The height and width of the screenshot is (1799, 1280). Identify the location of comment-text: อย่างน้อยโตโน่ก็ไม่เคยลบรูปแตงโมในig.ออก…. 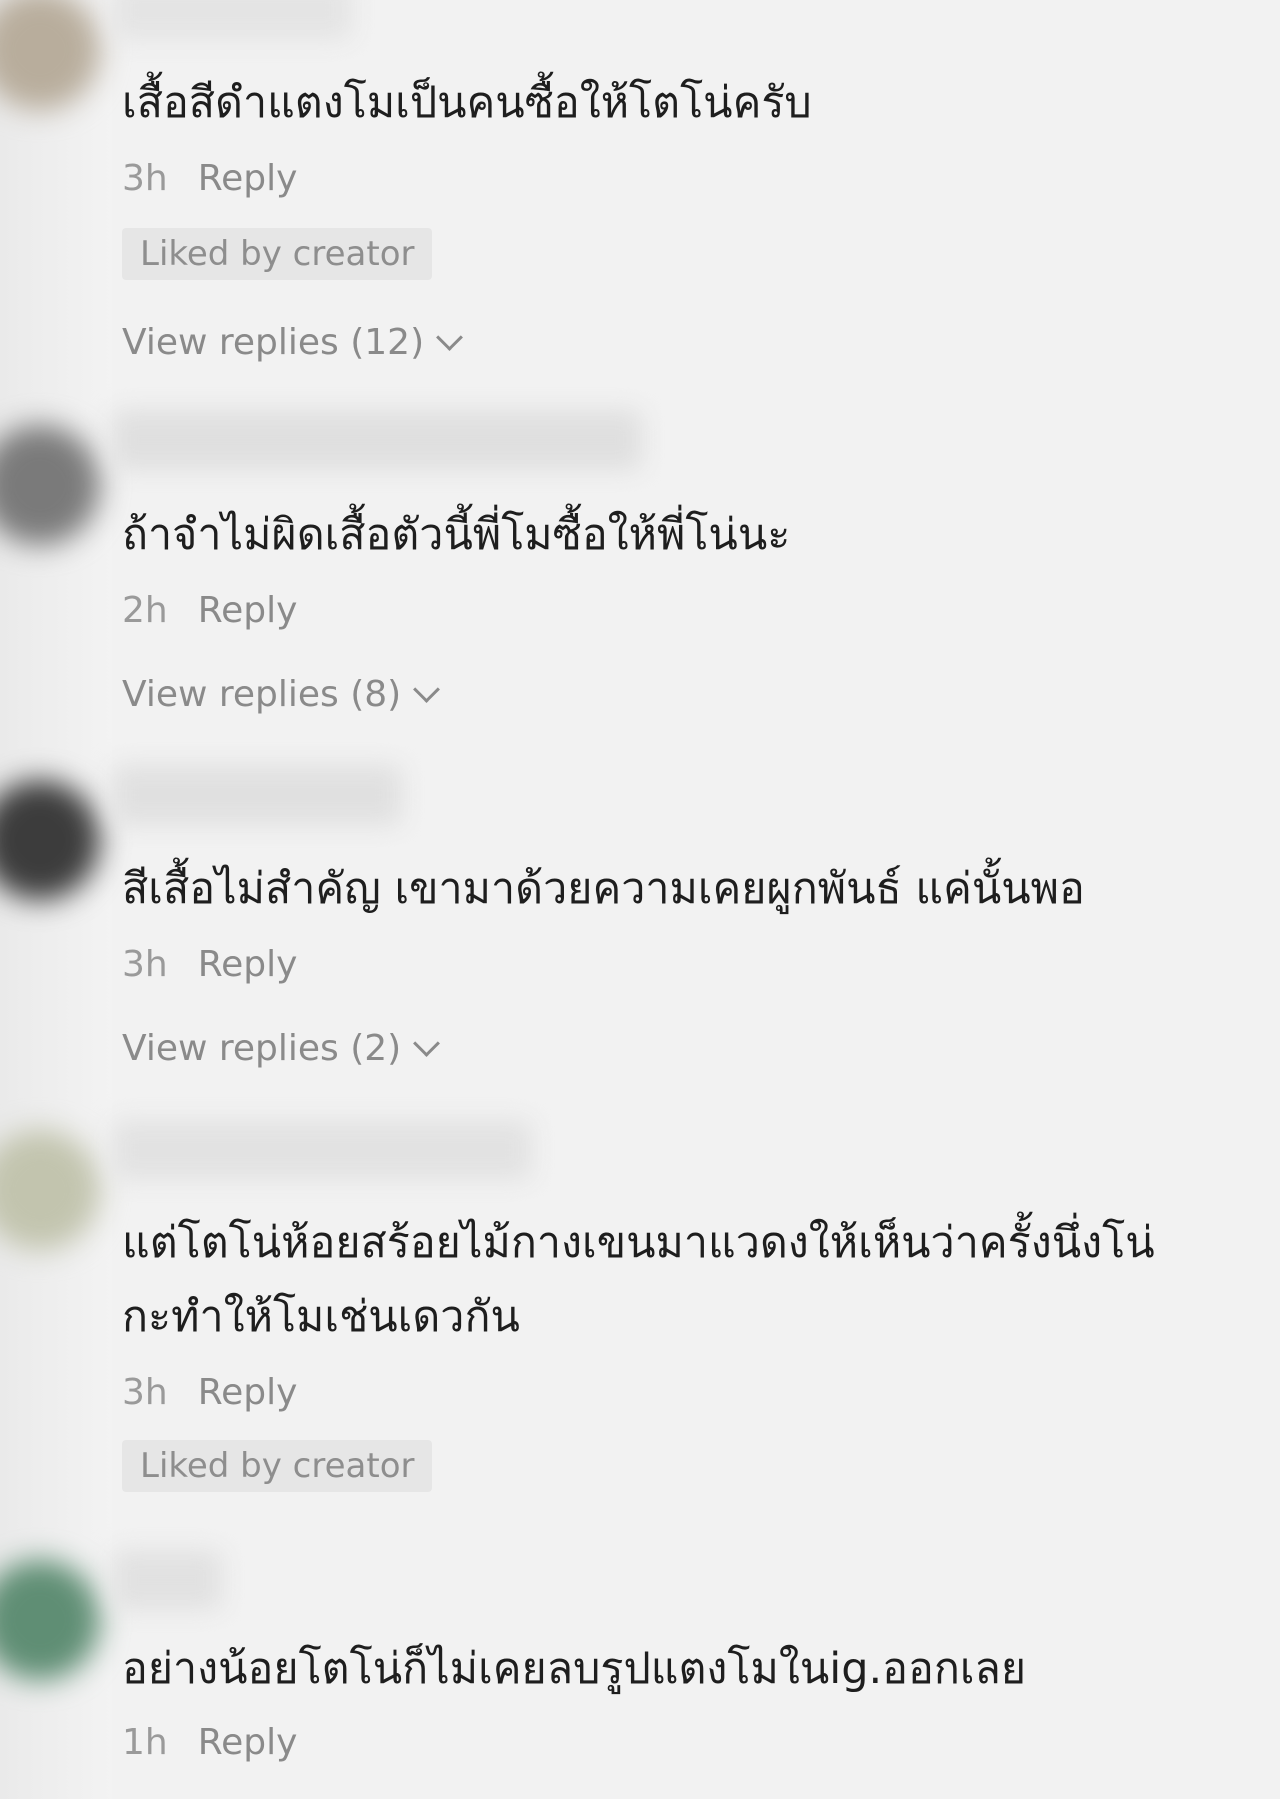
(574, 1669).